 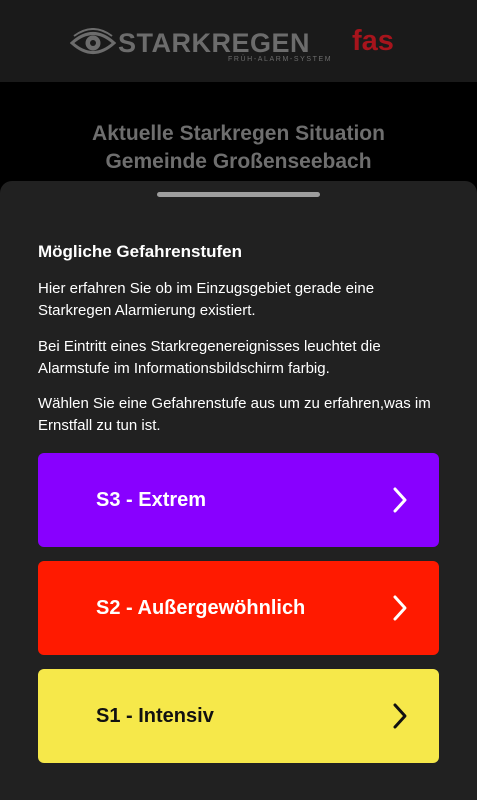 I want to click on level-s1-button: S1 - Intensiv, so click(x=238, y=716).